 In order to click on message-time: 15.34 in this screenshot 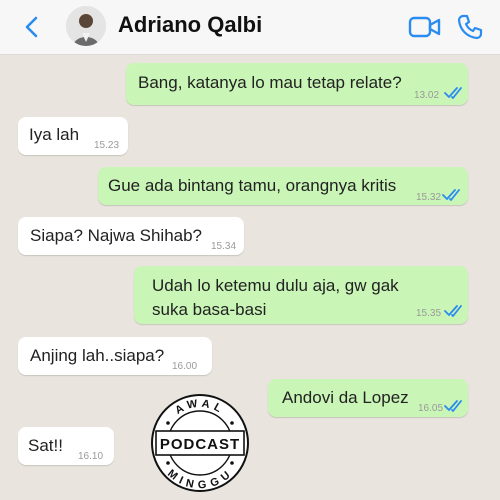, I will do `click(224, 246)`.